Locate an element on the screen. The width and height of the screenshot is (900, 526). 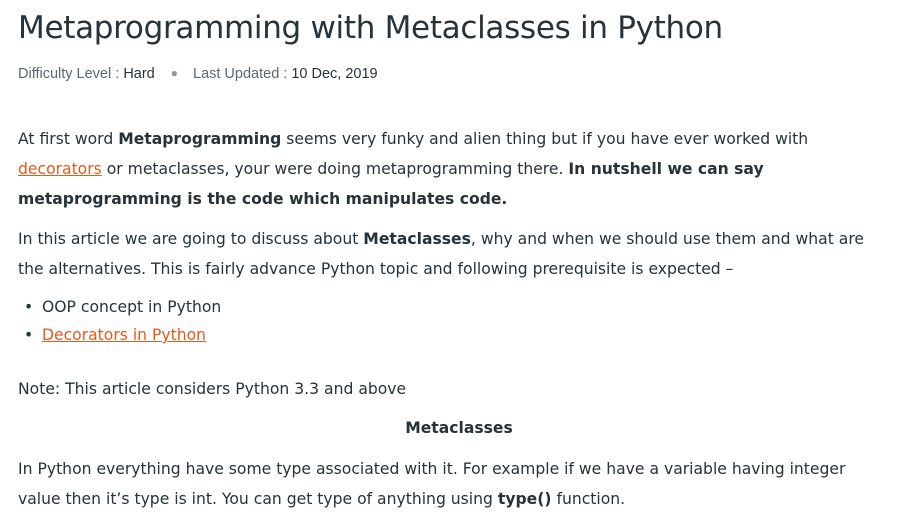
section-heading-metaclasses: Metaclasses is located at coordinates (459, 428).